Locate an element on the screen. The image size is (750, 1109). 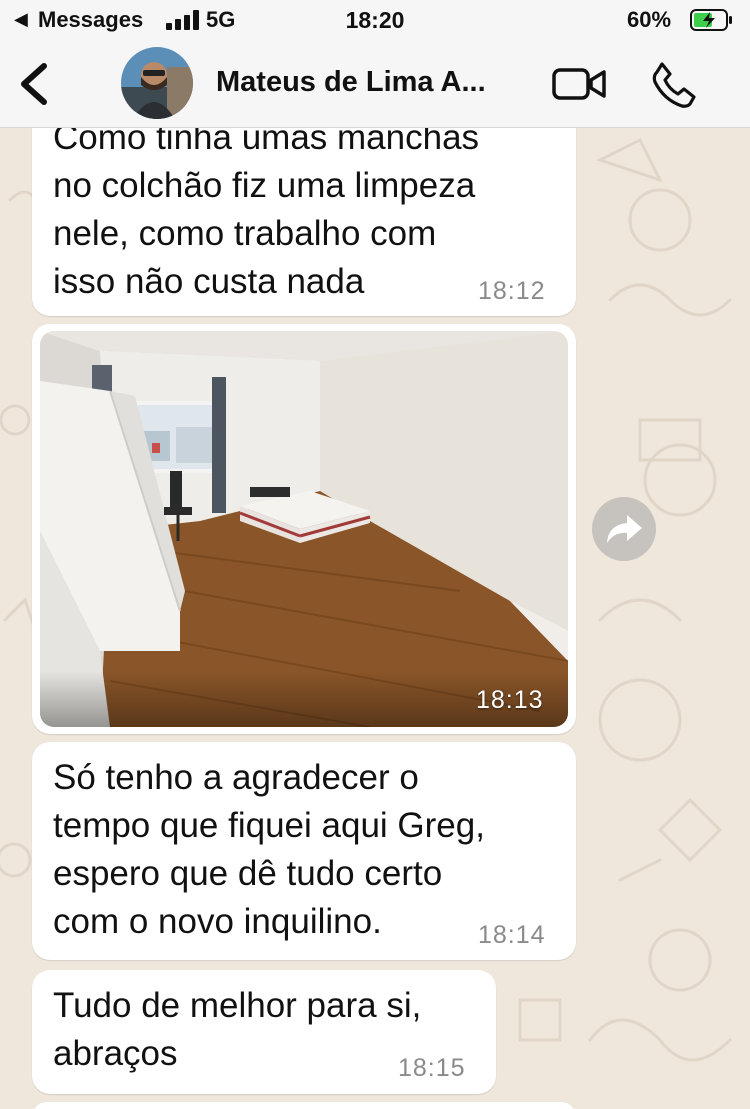
battery-charging-icon is located at coordinates (711, 20).